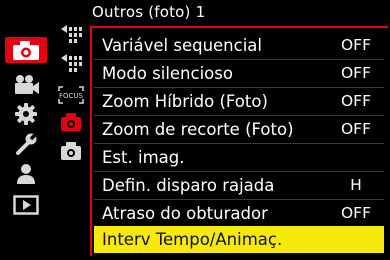  I want to click on menu-item-label: Modo silencioso, so click(167, 73).